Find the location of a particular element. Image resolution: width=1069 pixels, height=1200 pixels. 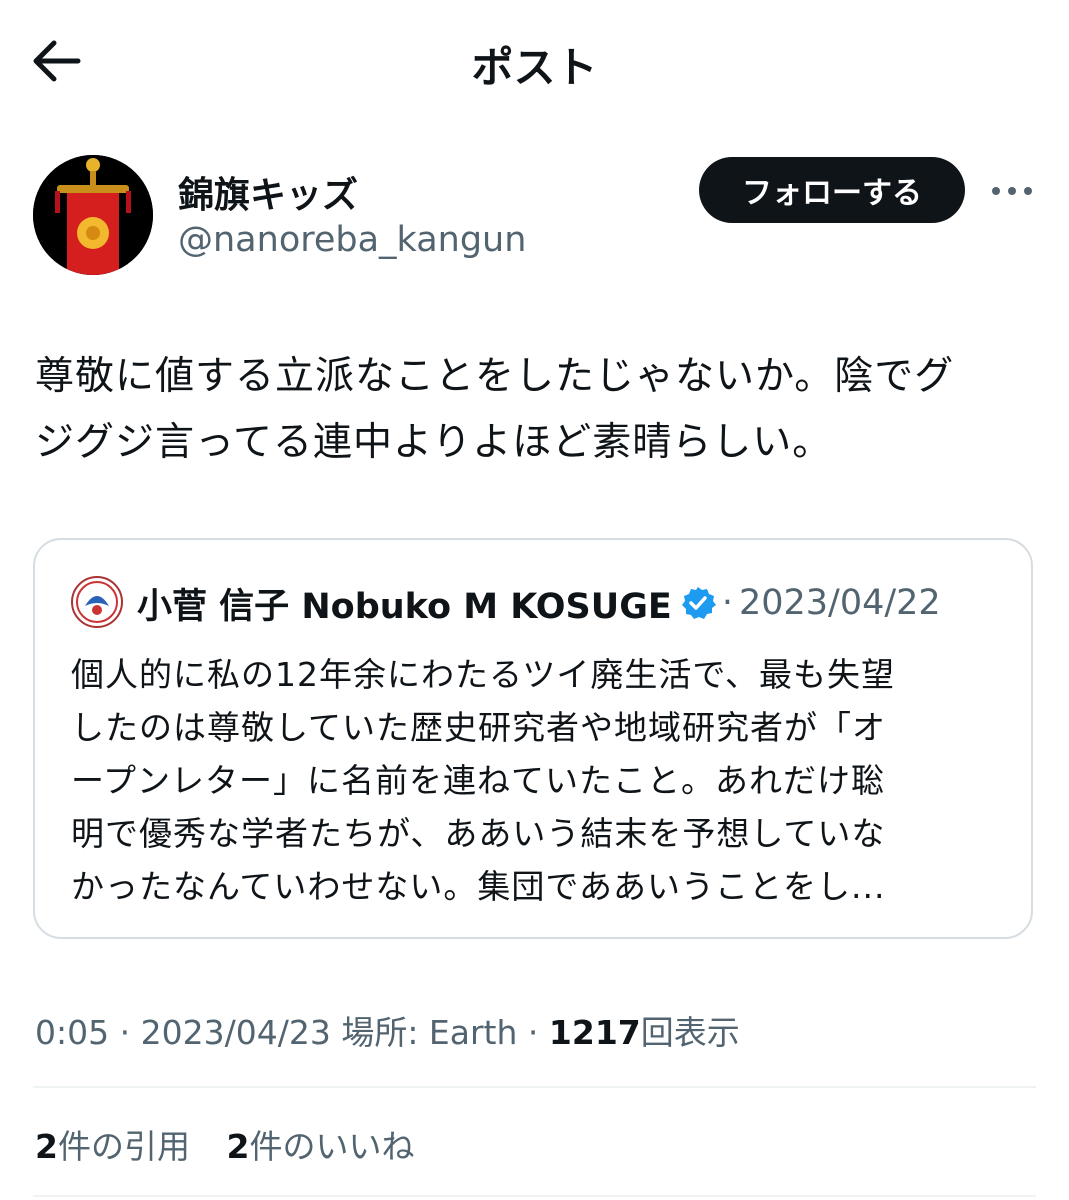

likes-count: 2 is located at coordinates (238, 1146).